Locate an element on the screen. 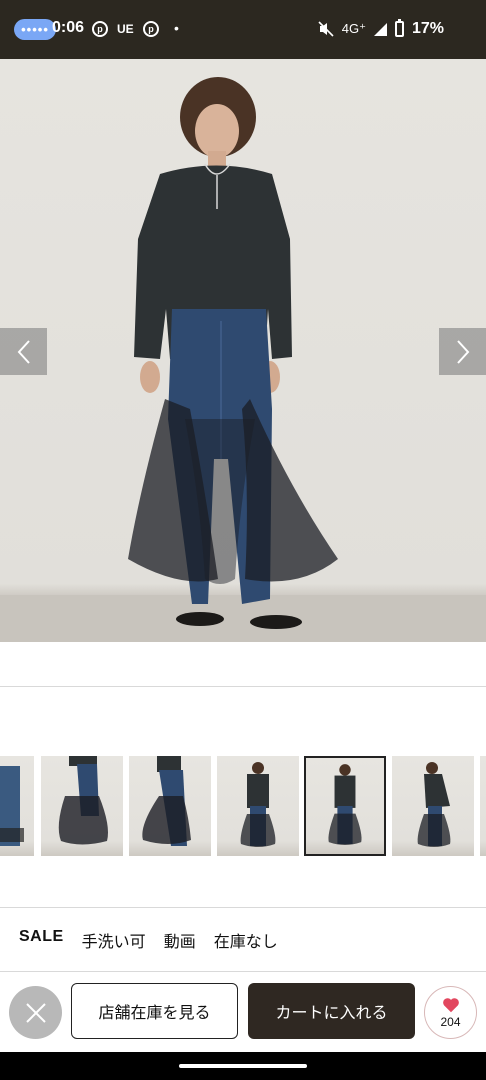 The image size is (486, 1080). next-image-button is located at coordinates (462, 351).